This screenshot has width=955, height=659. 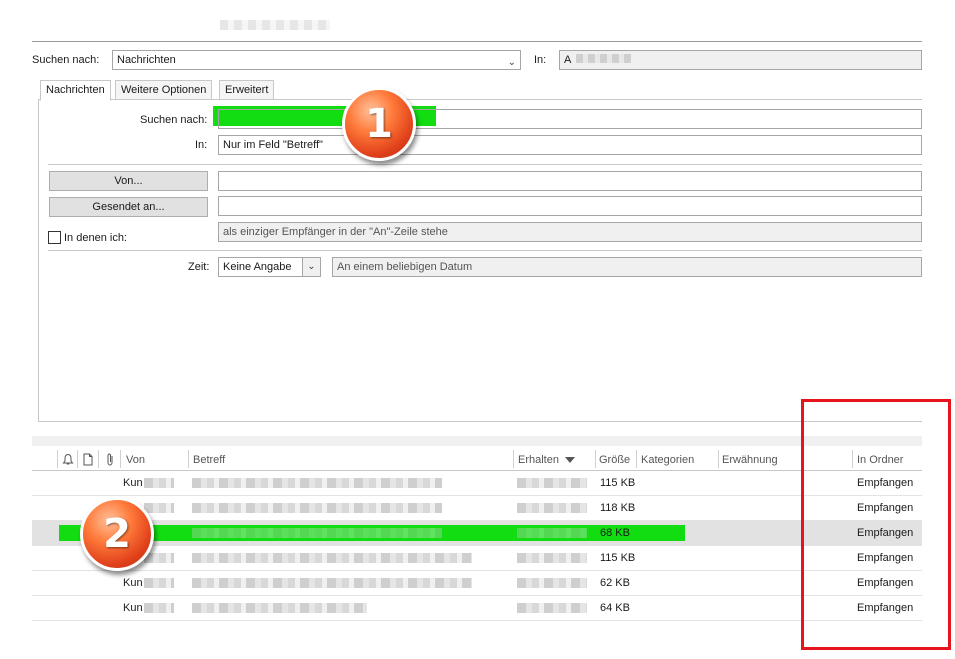 What do you see at coordinates (603, 58) in the screenshot?
I see `redacted-folder` at bounding box center [603, 58].